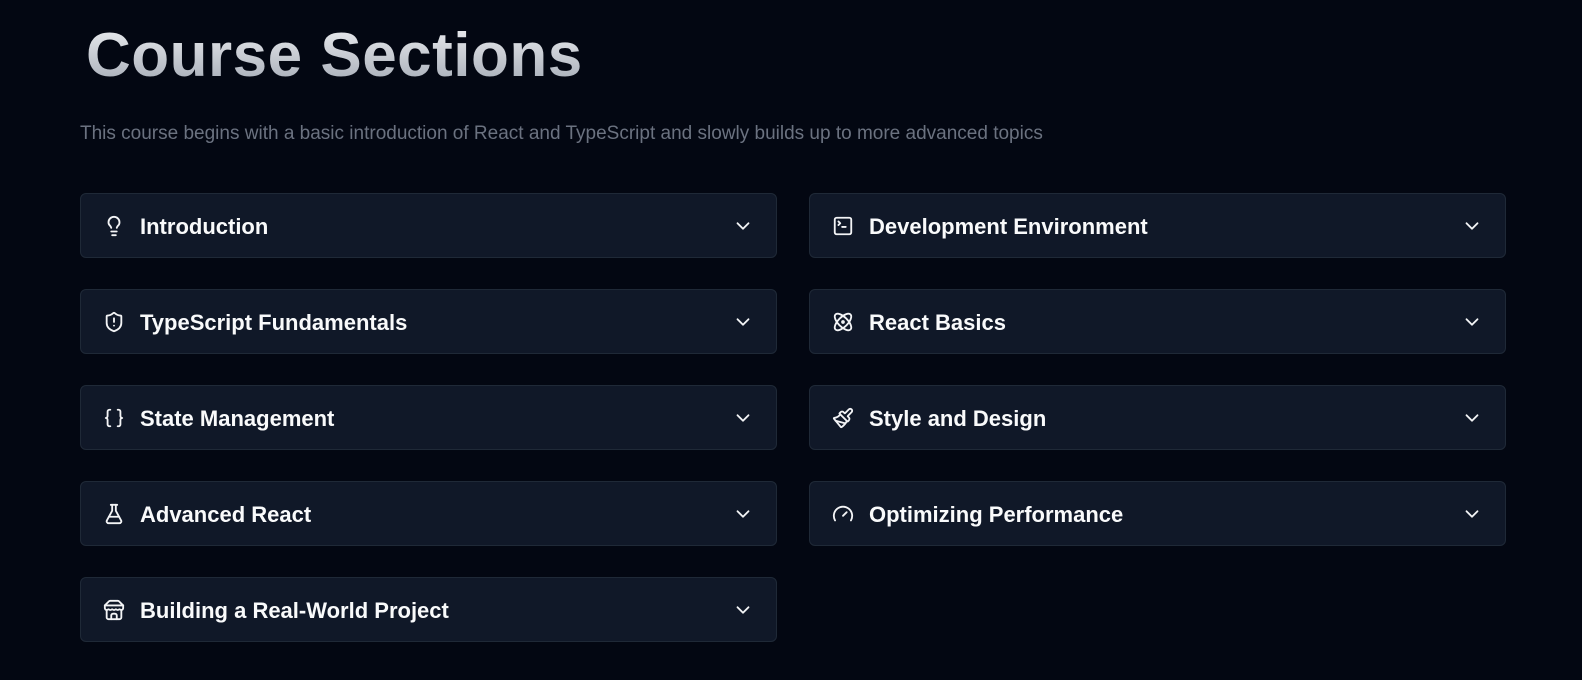  Describe the element at coordinates (1157, 225) in the screenshot. I see `section-development-environment: Development Environment` at that location.